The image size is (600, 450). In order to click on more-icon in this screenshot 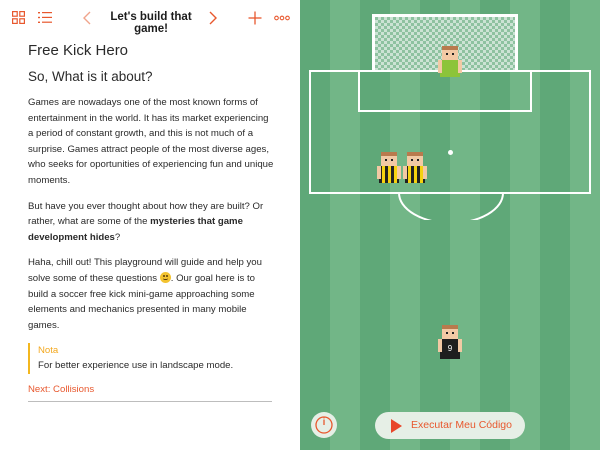, I will do `click(282, 18)`.